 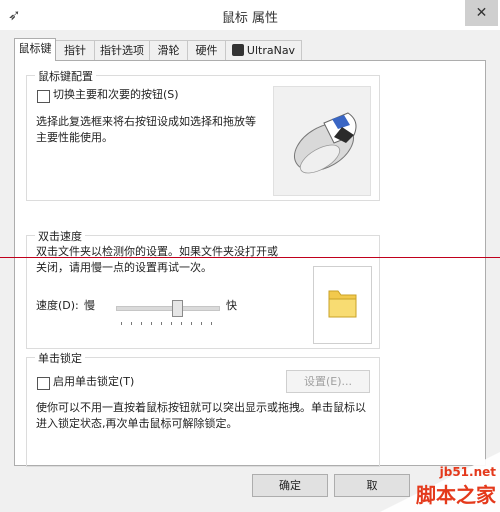 I want to click on close-button: ✕, so click(x=481, y=13).